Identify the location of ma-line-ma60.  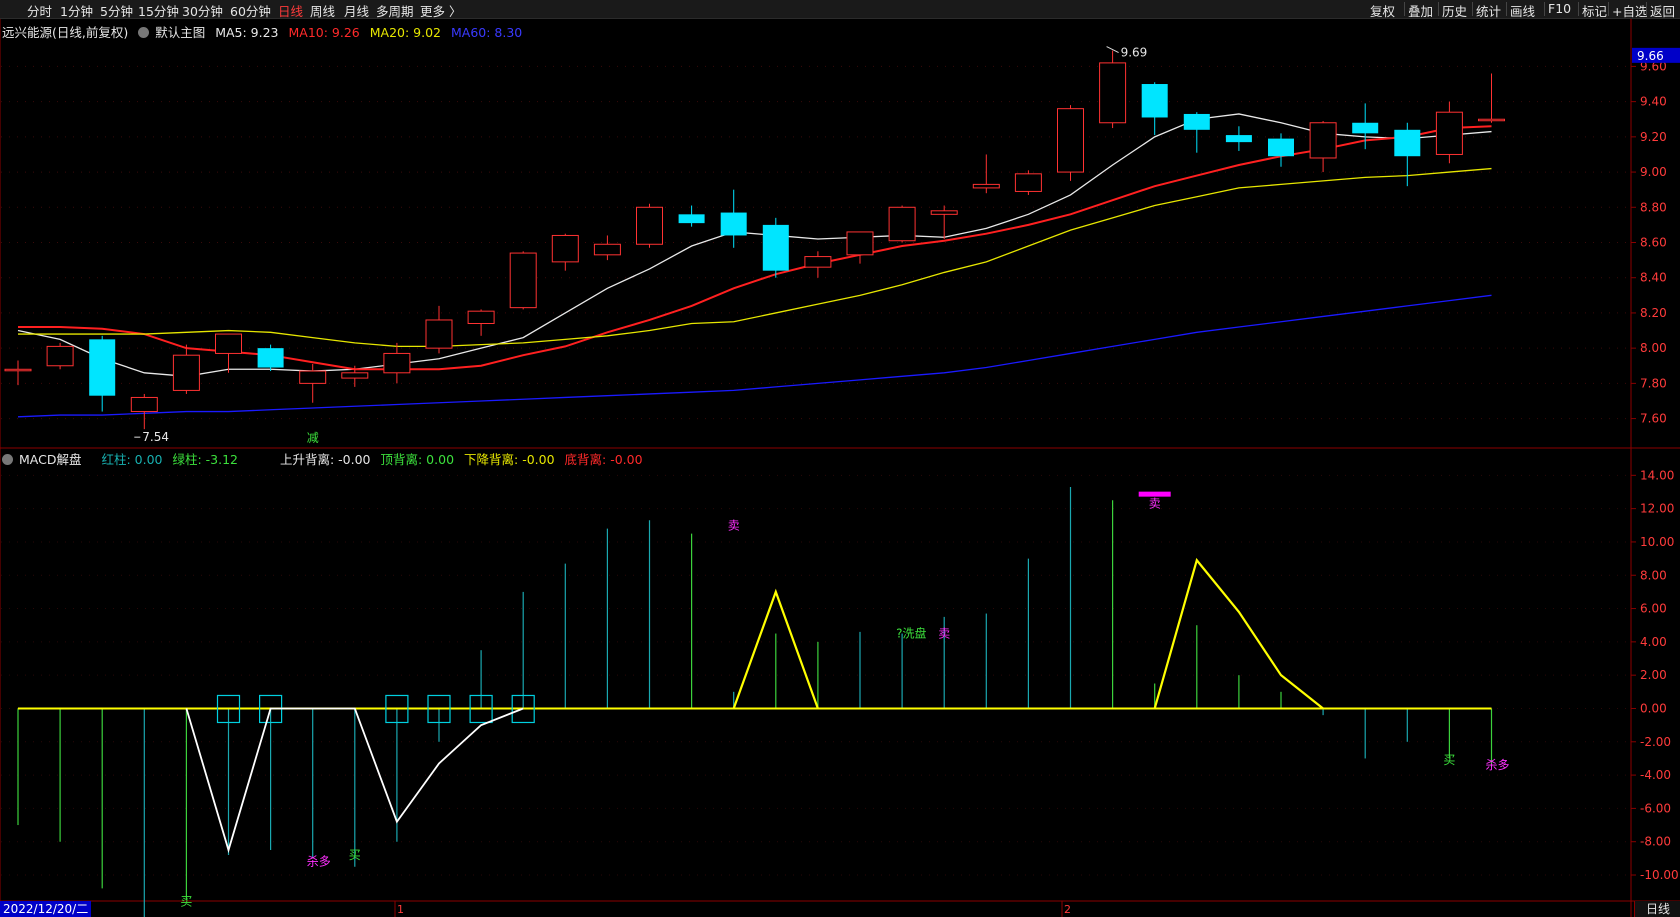
(754, 356).